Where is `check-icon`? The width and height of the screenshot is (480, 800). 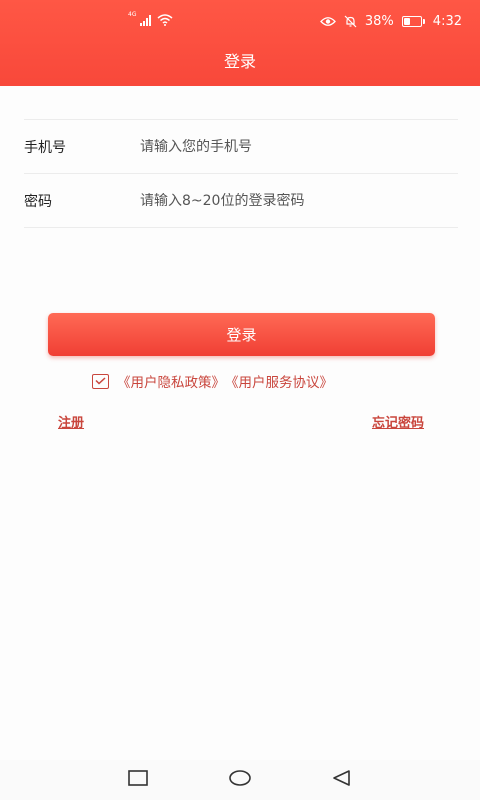
check-icon is located at coordinates (100, 381).